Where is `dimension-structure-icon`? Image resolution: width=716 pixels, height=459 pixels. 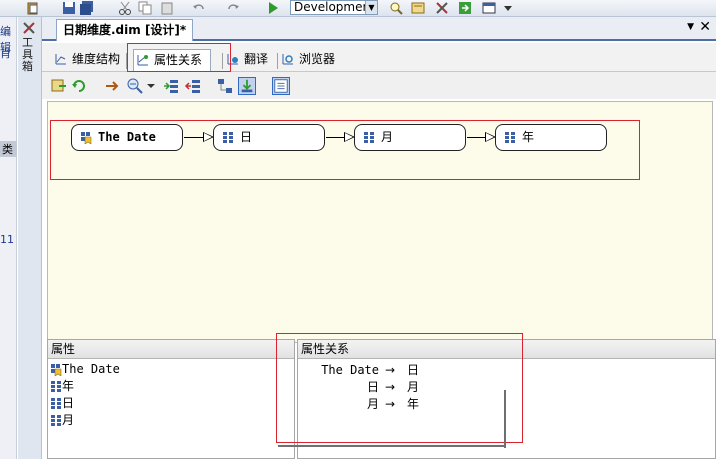
dimension-structure-icon is located at coordinates (60, 59).